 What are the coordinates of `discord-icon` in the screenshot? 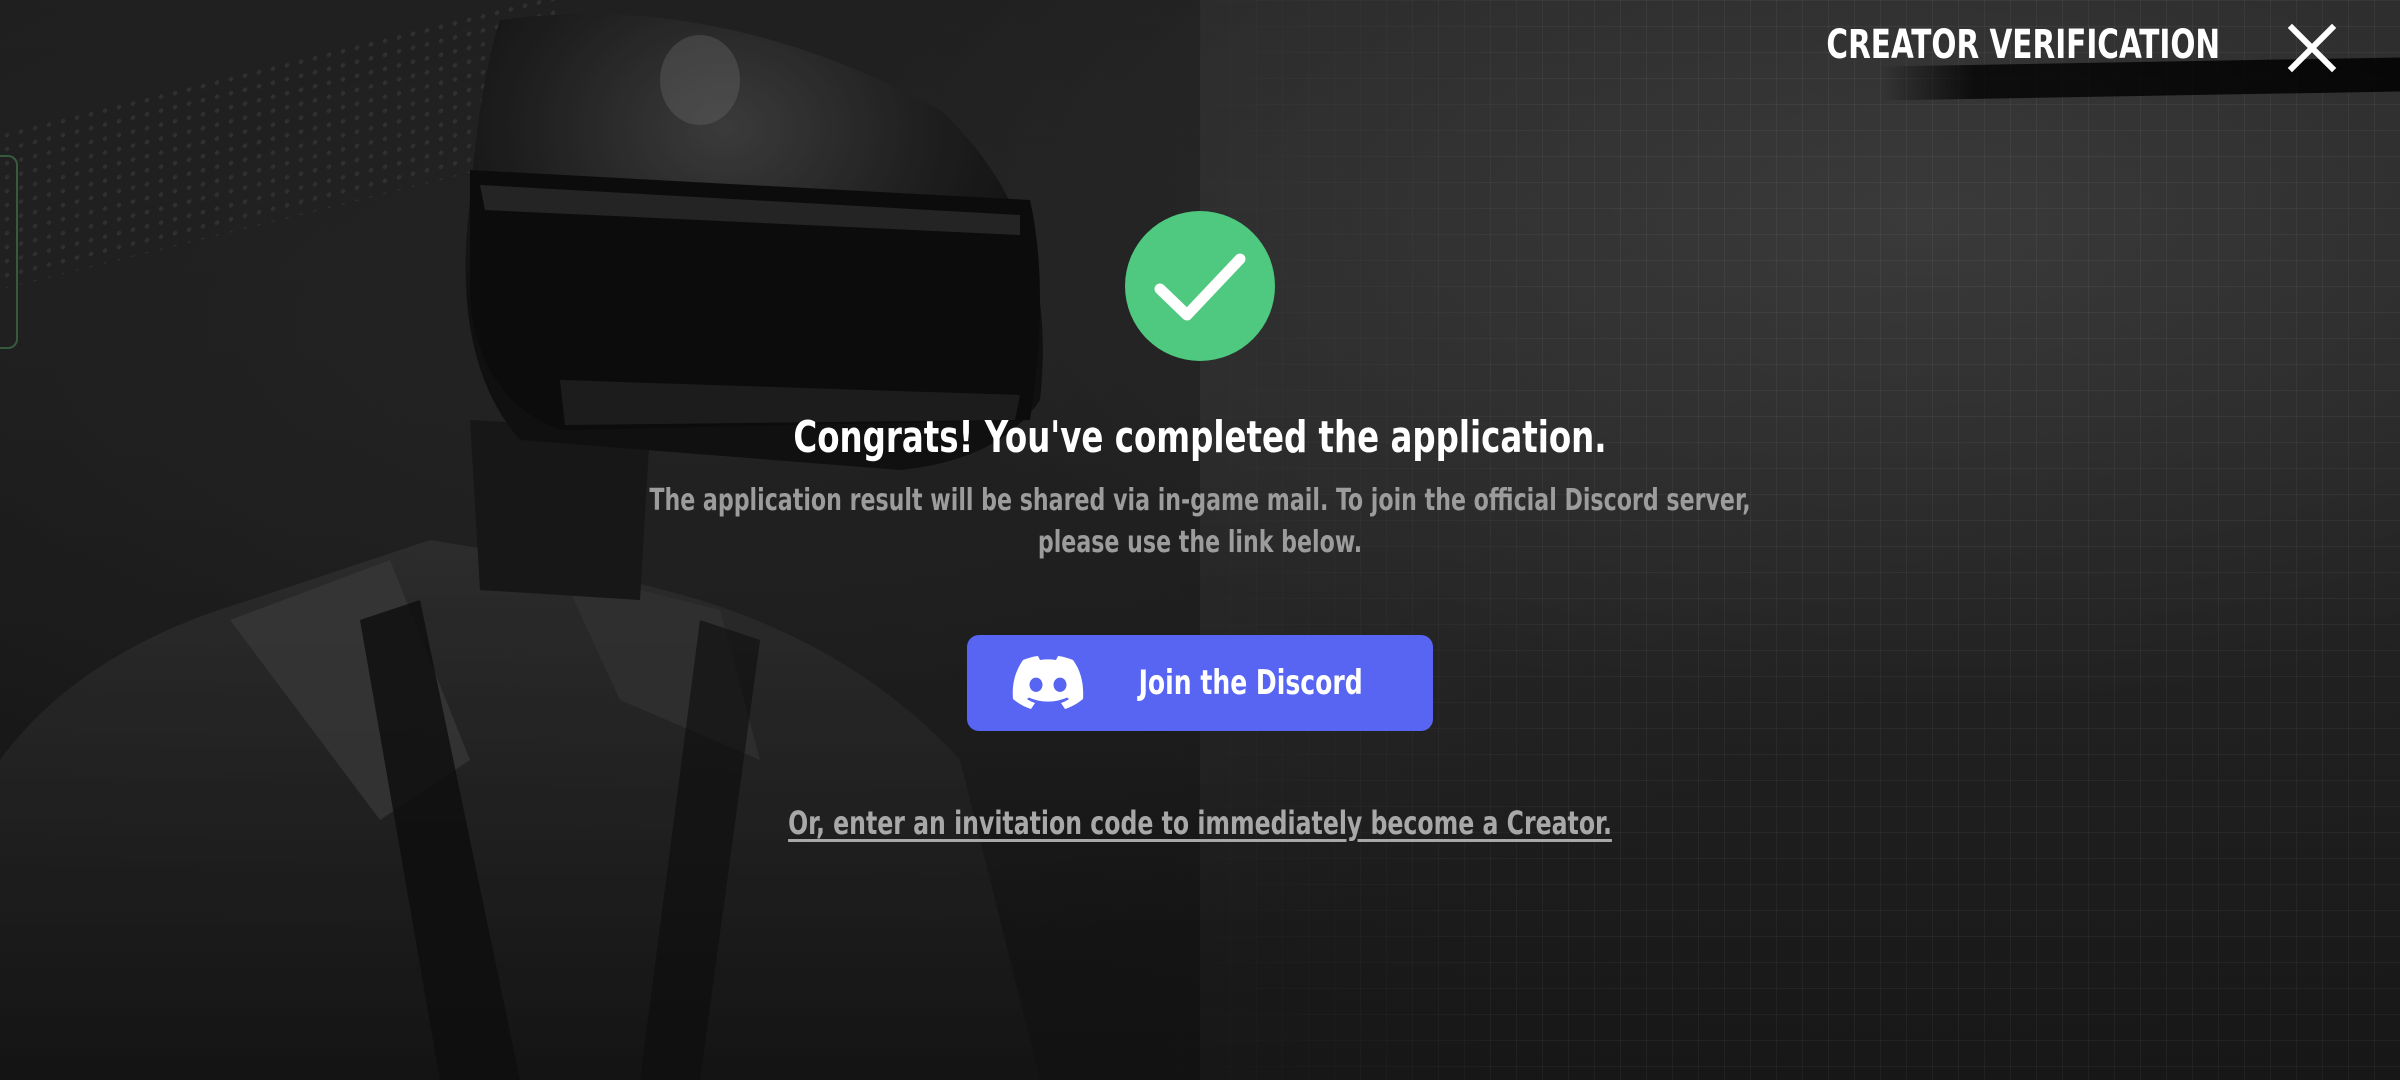 It's located at (1048, 682).